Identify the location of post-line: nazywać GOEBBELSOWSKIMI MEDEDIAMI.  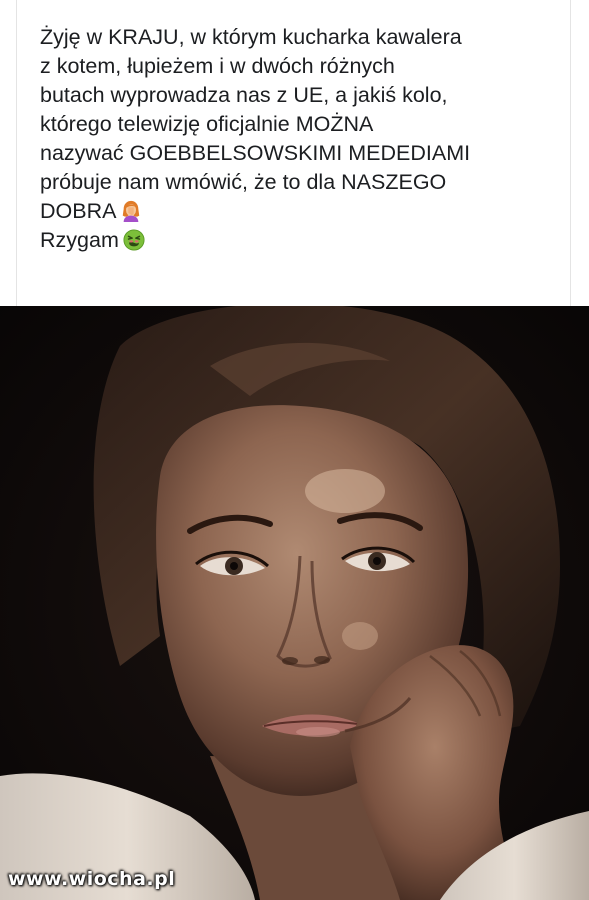
(255, 153).